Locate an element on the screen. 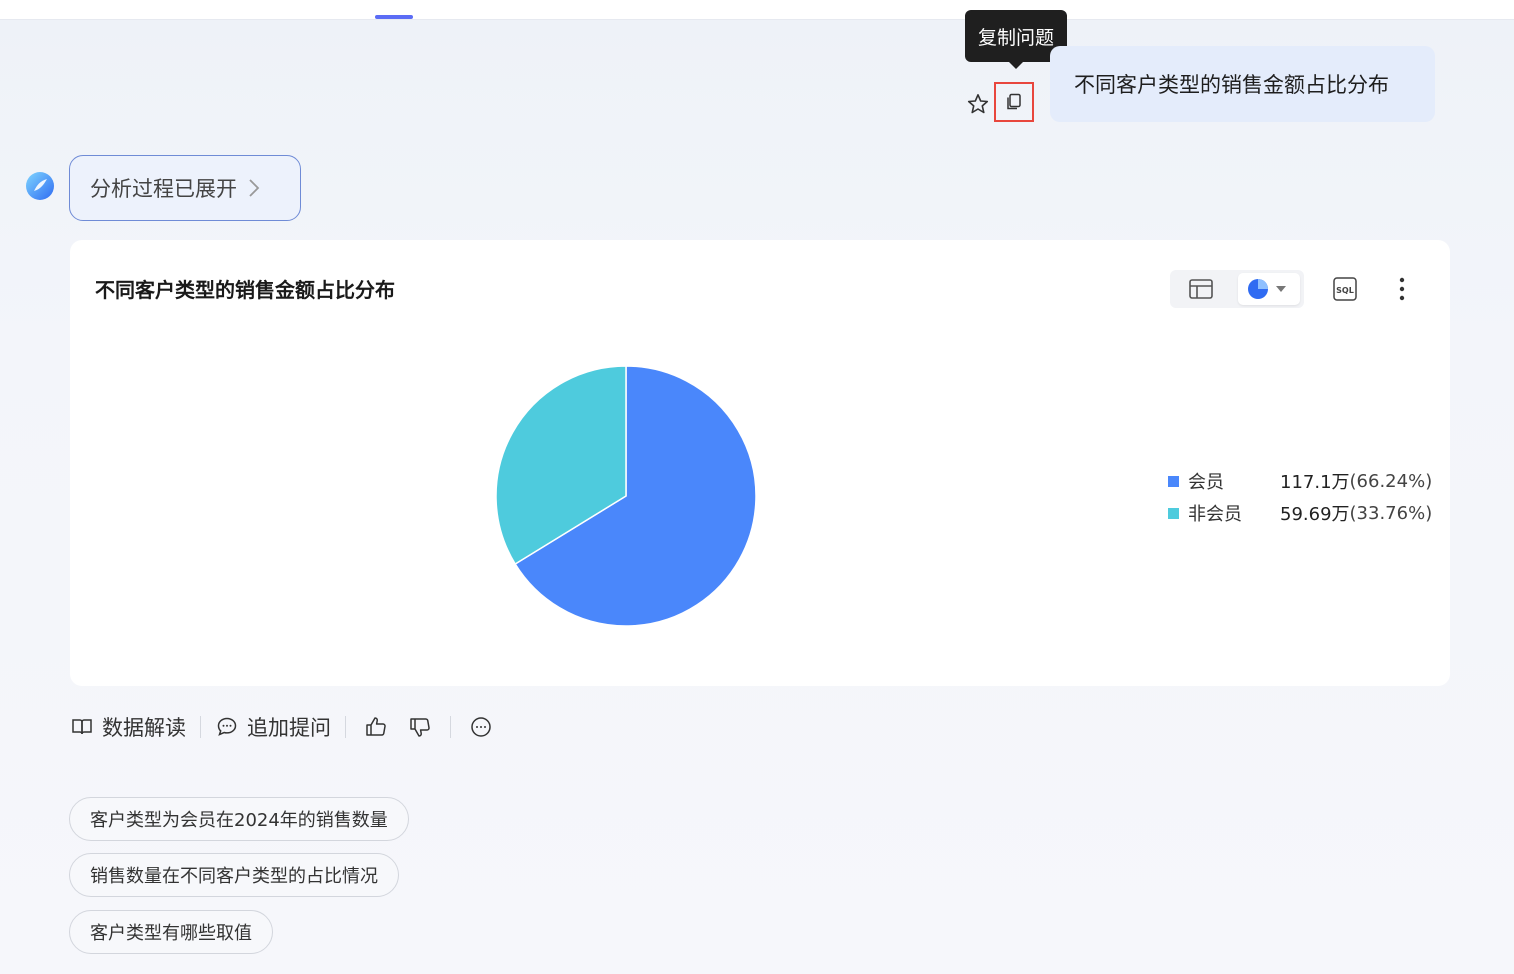 The height and width of the screenshot is (974, 1514). svg-text: SQL is located at coordinates (1345, 290).